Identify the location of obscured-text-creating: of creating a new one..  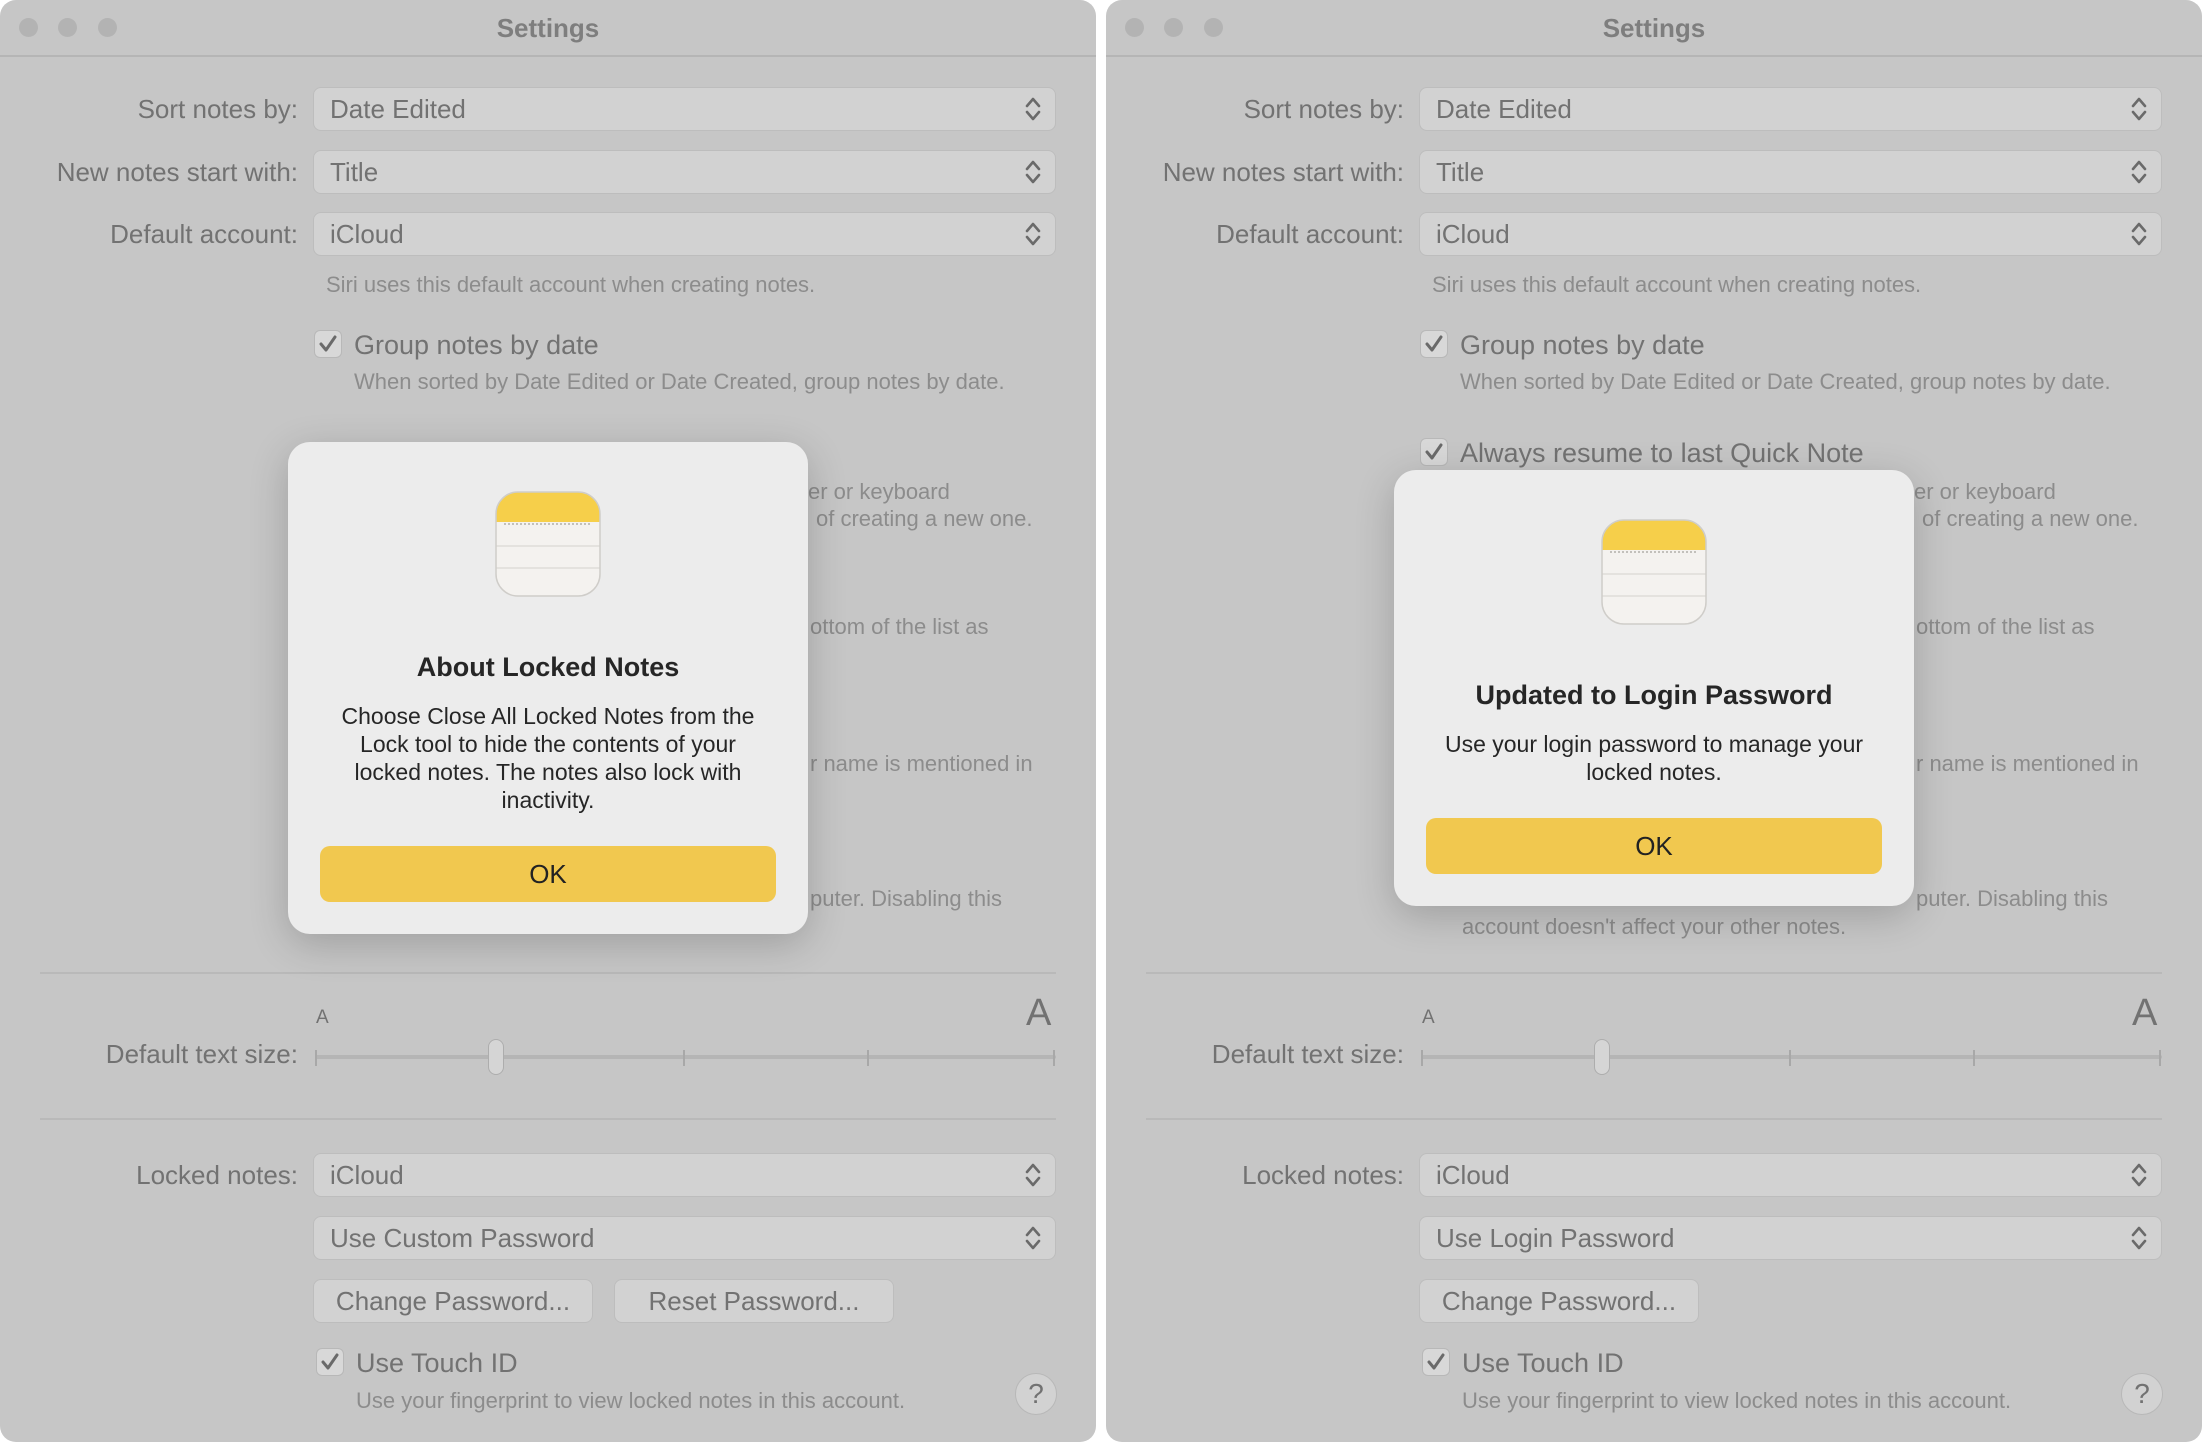
(924, 518).